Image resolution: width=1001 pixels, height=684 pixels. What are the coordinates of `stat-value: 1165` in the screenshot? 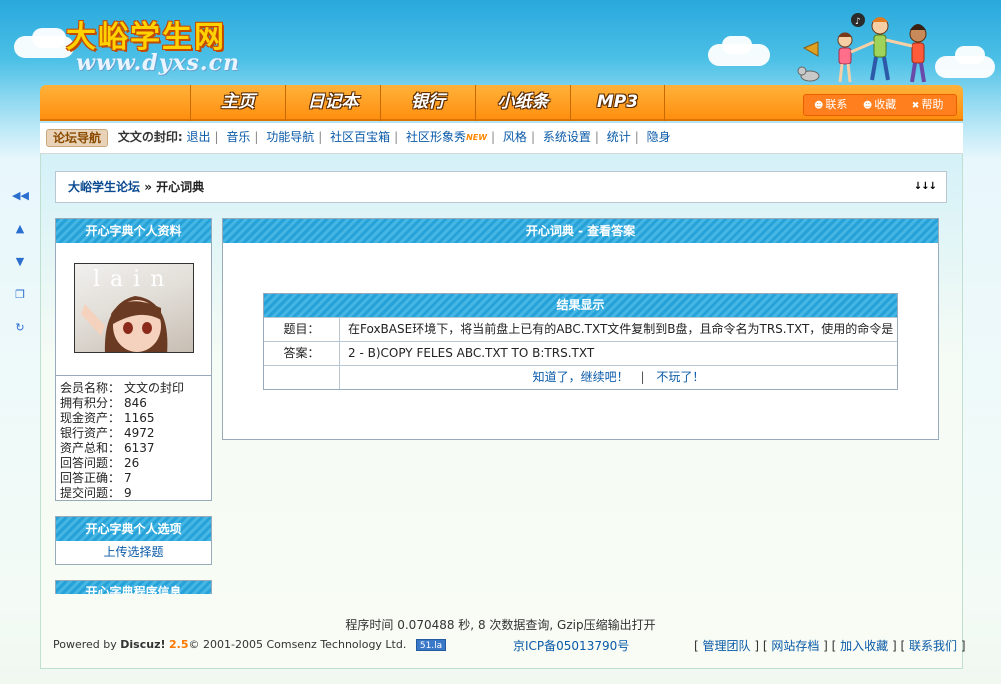 It's located at (139, 418).